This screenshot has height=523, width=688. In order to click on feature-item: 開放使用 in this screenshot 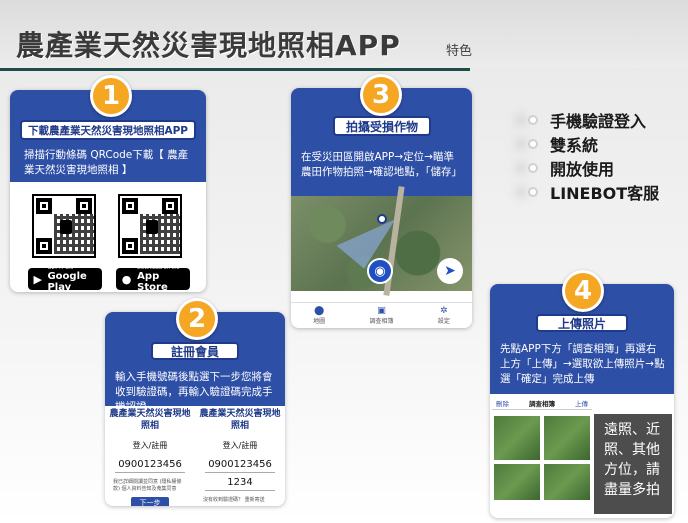, I will do `click(593, 168)`.